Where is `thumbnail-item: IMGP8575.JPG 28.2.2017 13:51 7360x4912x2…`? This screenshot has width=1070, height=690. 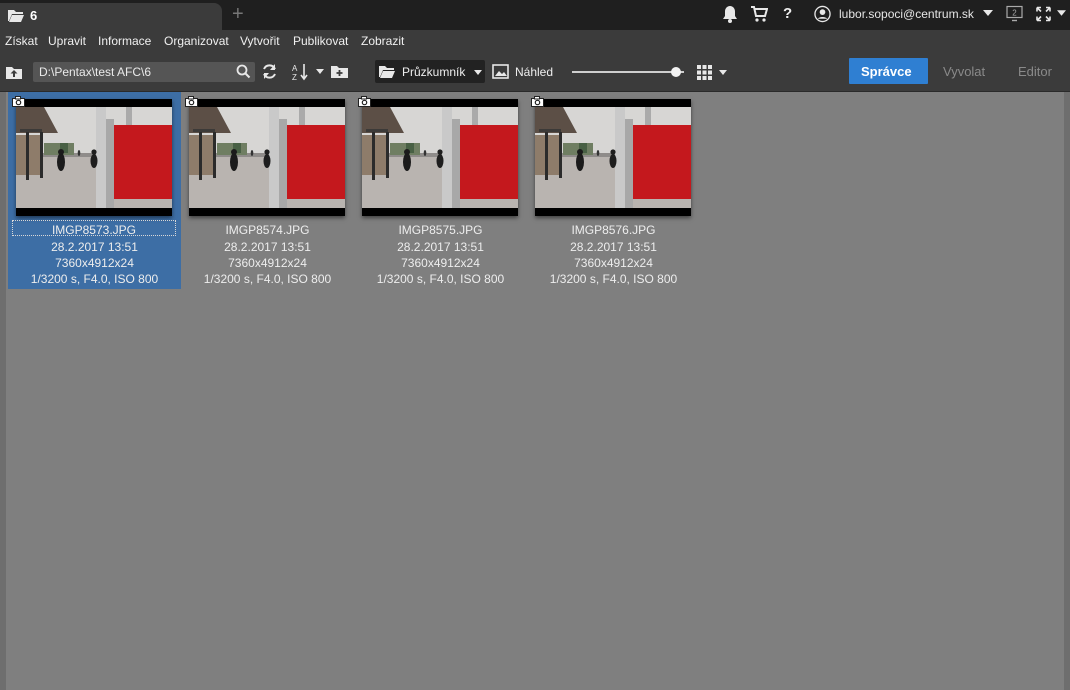
thumbnail-item: IMGP8575.JPG 28.2.2017 13:51 7360x4912x2… is located at coordinates (440, 190).